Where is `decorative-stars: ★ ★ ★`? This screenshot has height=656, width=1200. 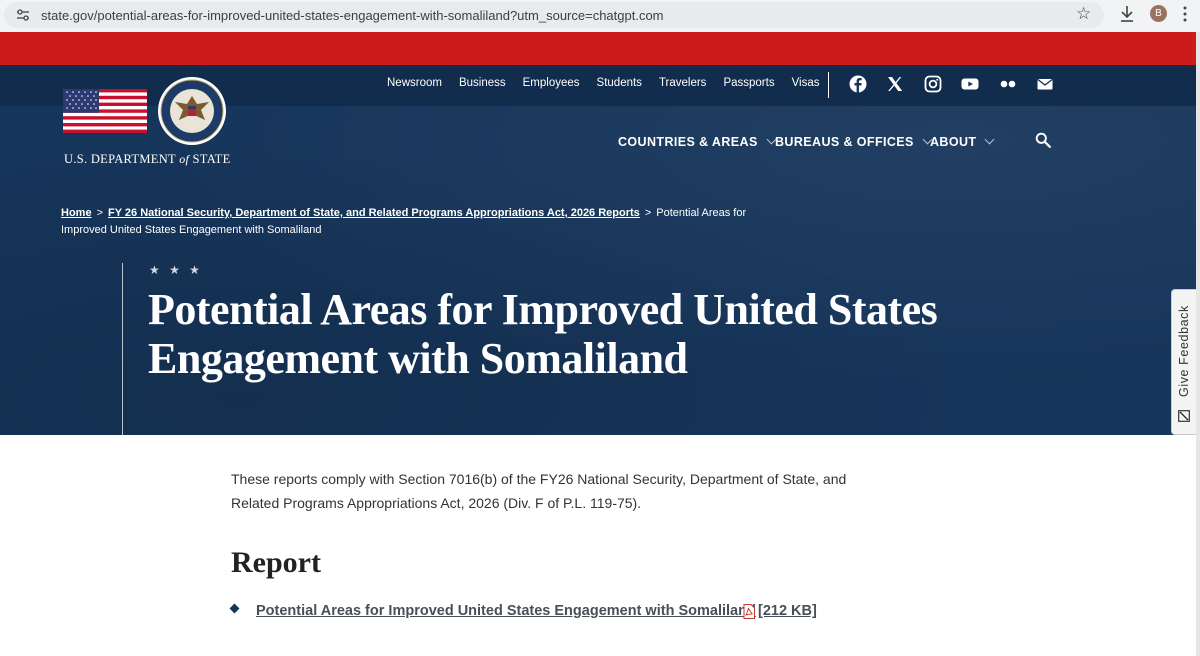 decorative-stars: ★ ★ ★ is located at coordinates (176, 270).